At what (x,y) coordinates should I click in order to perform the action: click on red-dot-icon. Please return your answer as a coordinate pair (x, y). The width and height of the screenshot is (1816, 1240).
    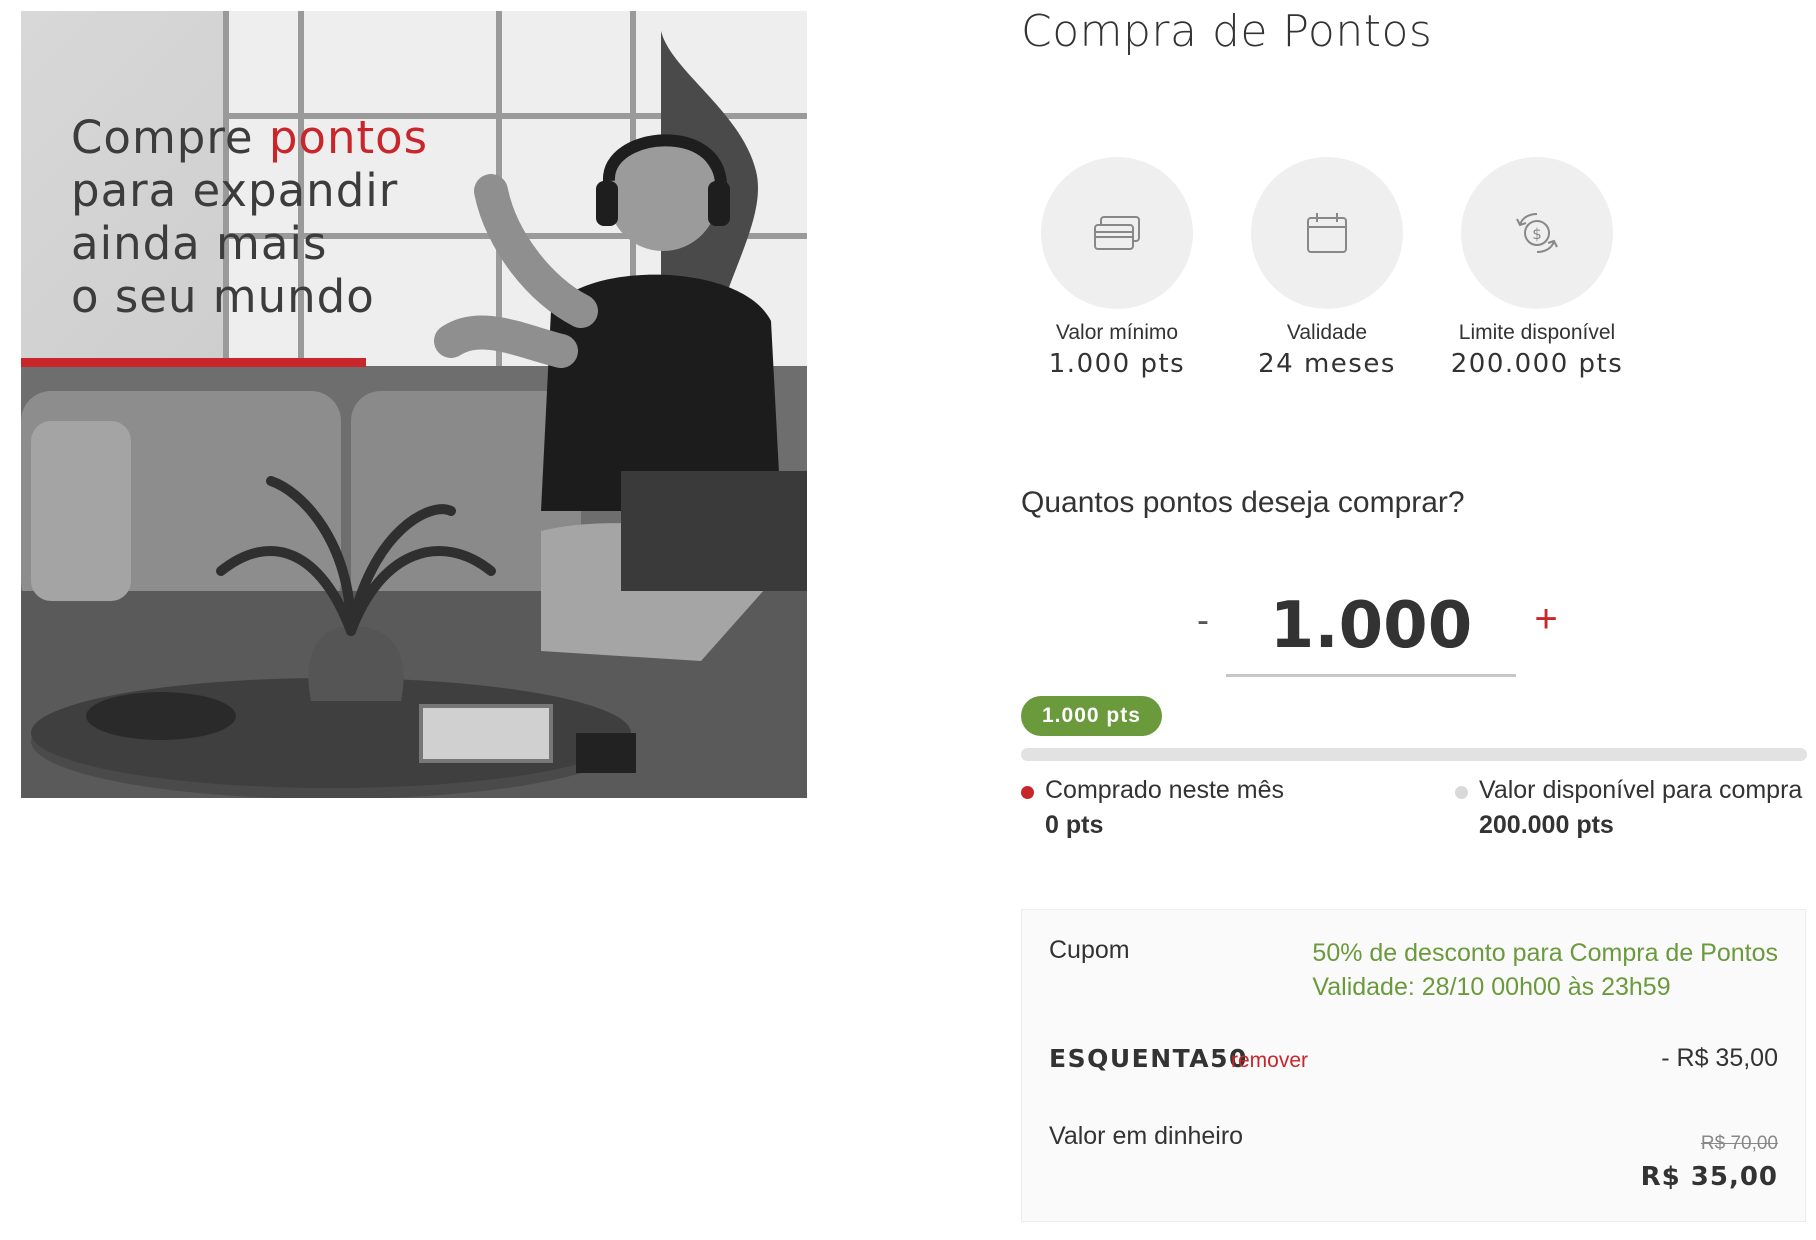
    Looking at the image, I should click on (1027, 792).